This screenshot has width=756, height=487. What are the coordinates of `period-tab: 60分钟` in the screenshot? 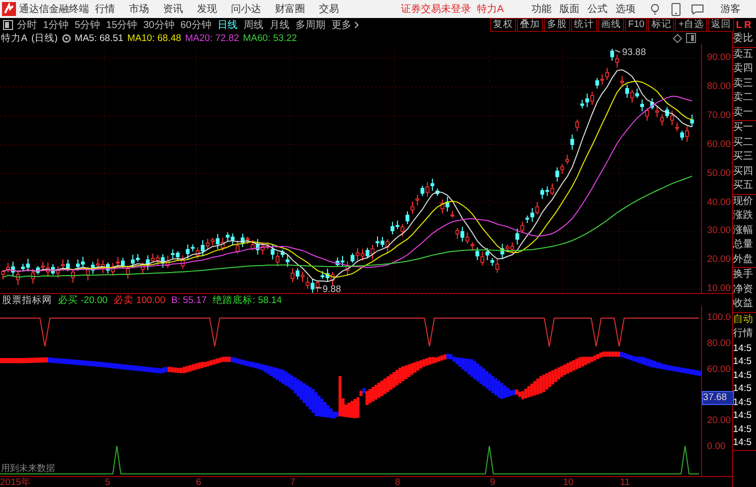 It's located at (196, 25).